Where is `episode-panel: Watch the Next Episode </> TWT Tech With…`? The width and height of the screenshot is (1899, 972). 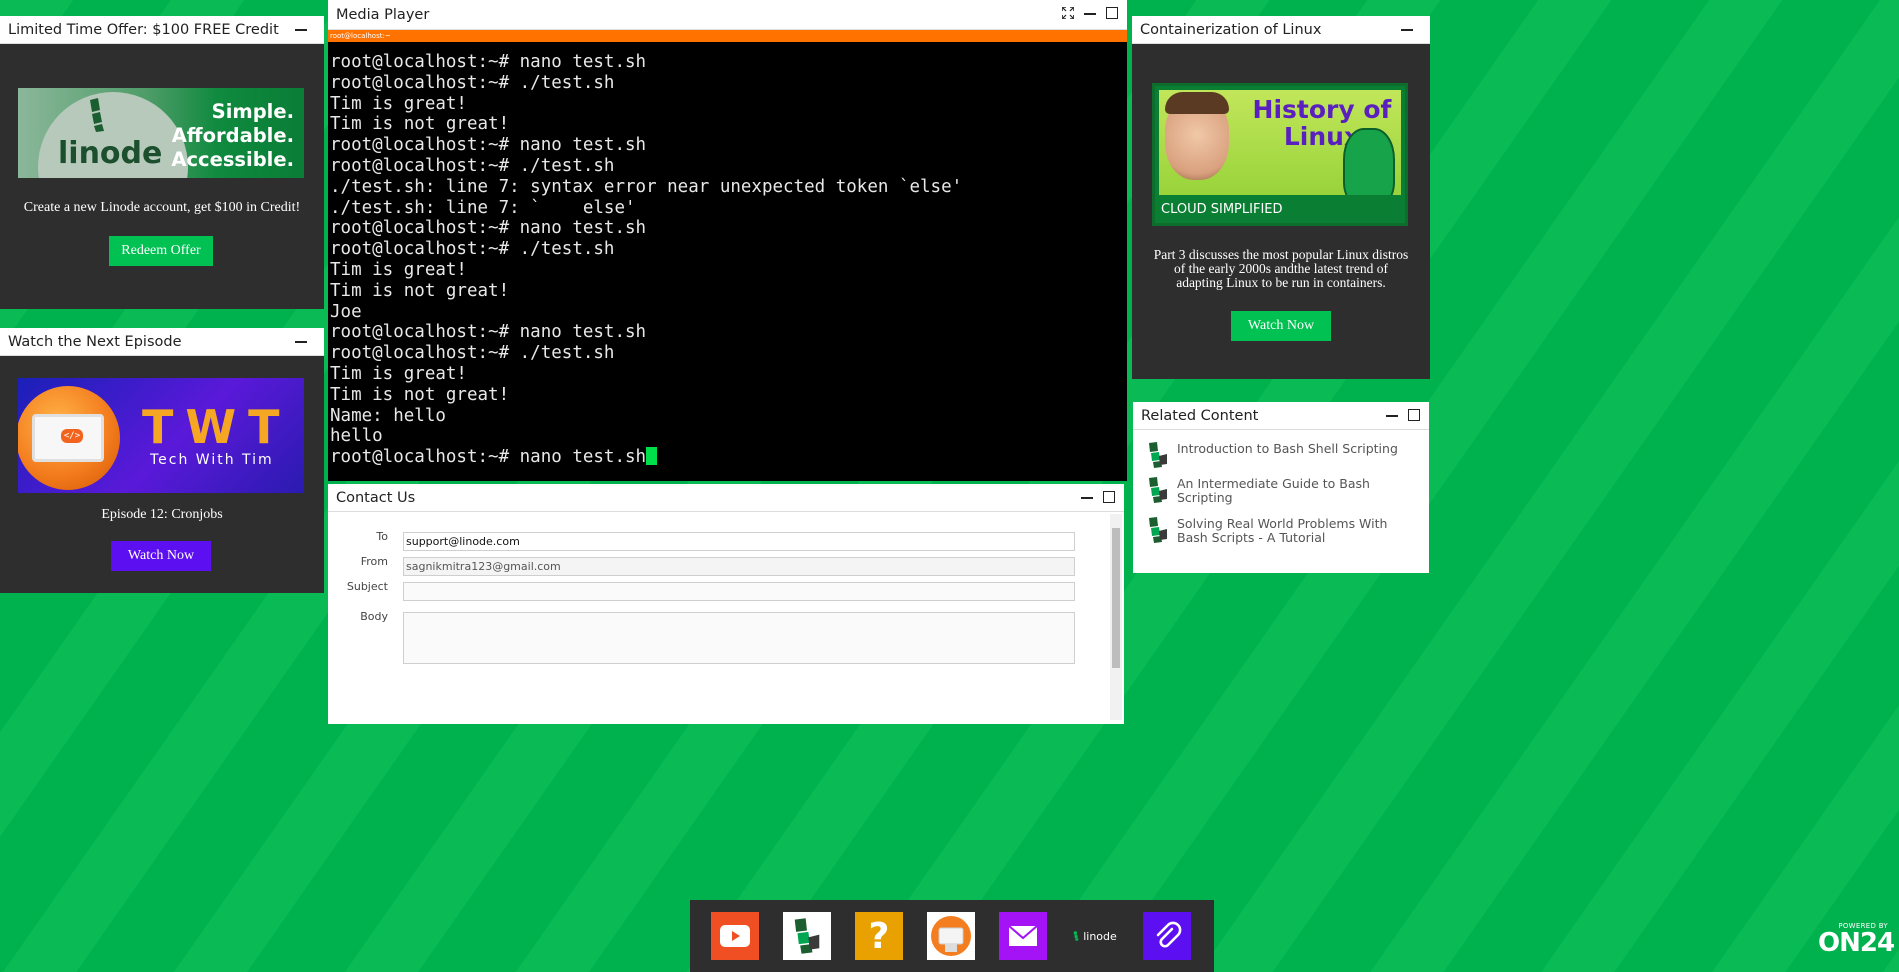
episode-panel: Watch the Next Episode </> TWT Tech With… is located at coordinates (162, 460).